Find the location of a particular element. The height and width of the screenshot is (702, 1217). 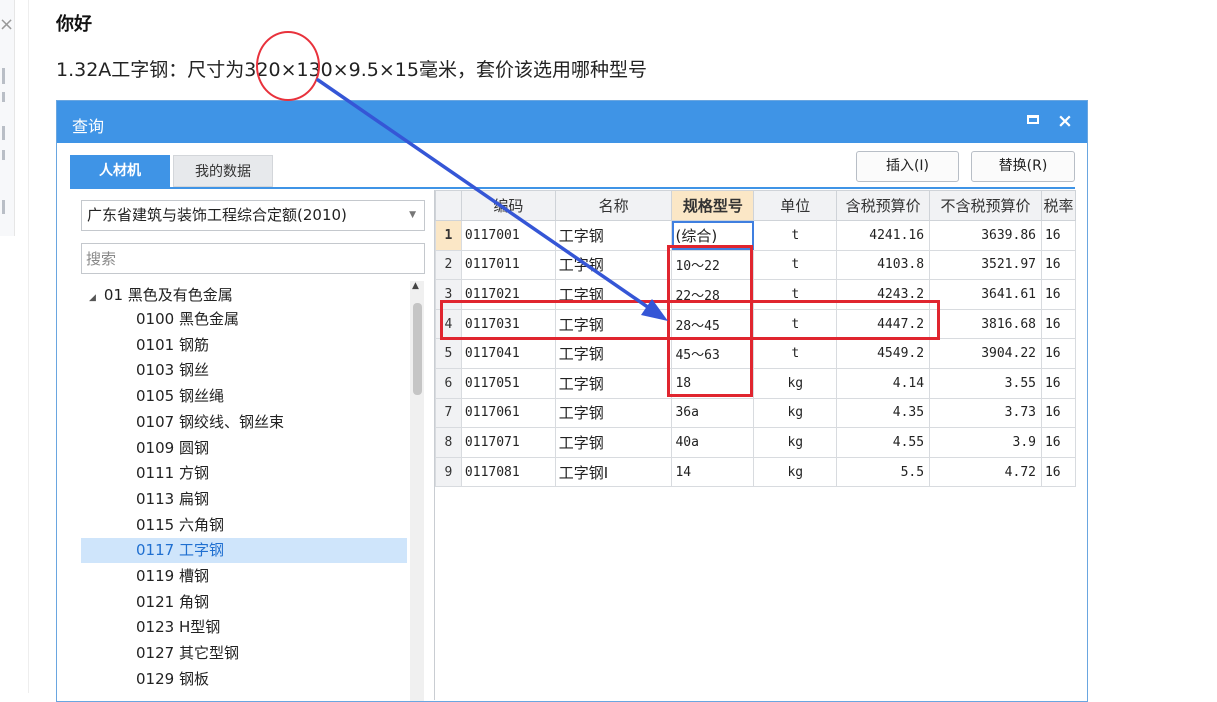

column-header: 单位 is located at coordinates (795, 205).